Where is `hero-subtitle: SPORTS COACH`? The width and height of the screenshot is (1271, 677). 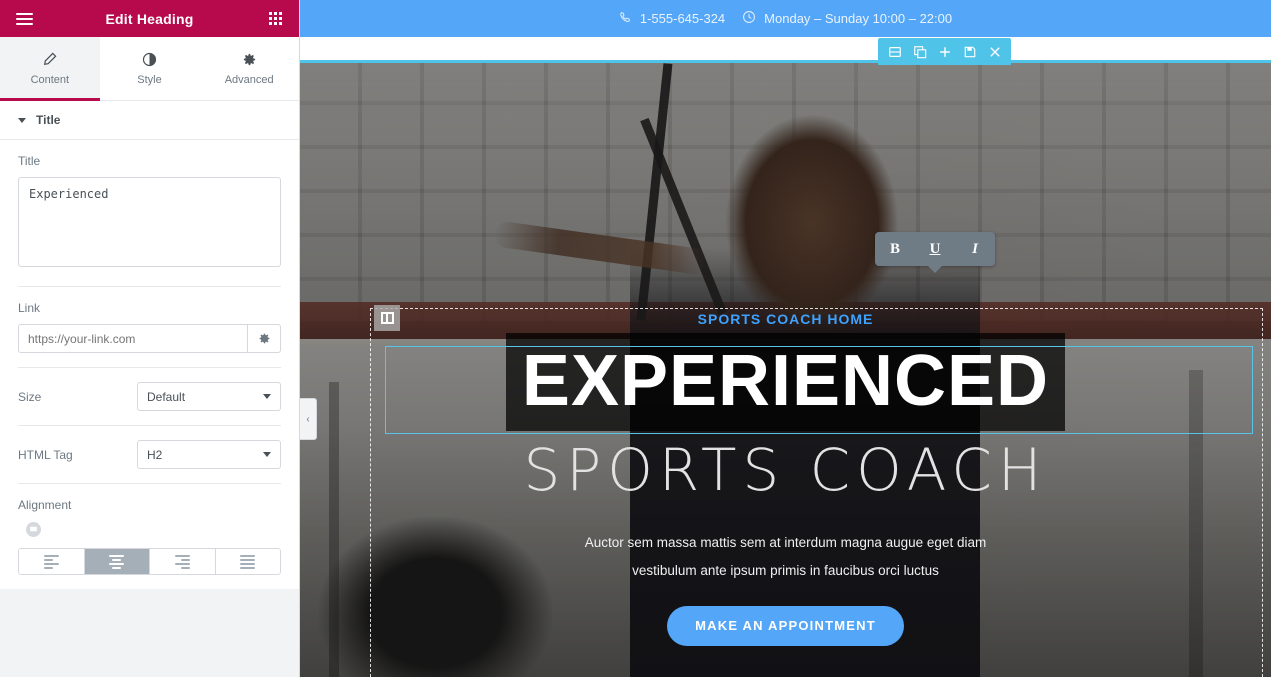 hero-subtitle: SPORTS COACH is located at coordinates (785, 470).